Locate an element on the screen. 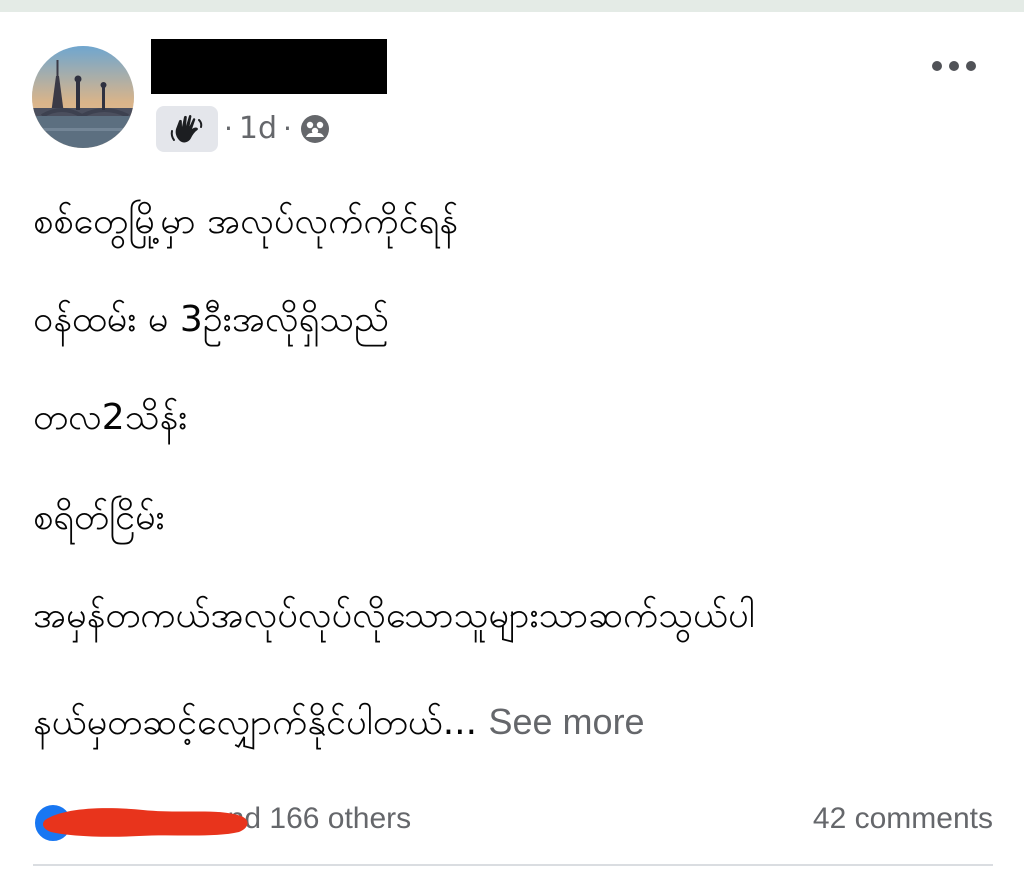  friends-group-icon is located at coordinates (315, 129).